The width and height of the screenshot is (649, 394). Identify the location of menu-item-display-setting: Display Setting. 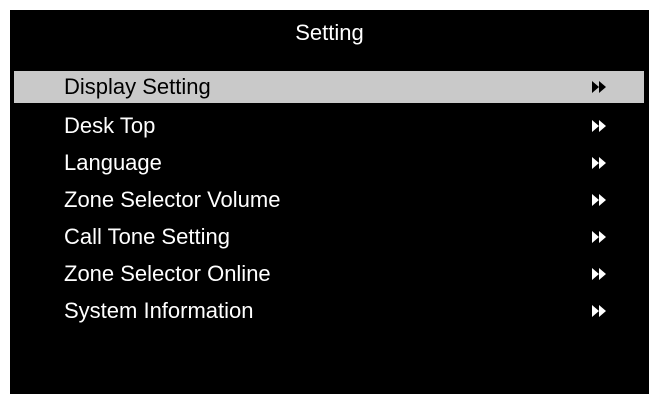
(329, 87).